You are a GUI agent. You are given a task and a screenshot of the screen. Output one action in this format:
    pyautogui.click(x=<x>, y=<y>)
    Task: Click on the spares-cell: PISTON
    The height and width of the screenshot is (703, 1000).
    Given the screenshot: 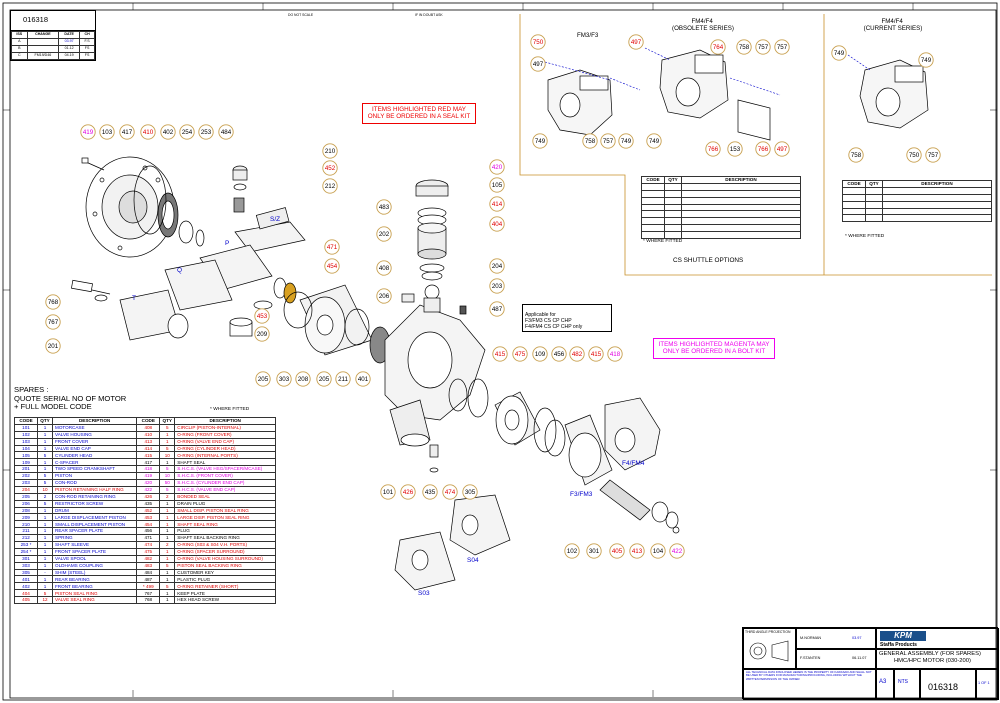 What is the action you would take?
    pyautogui.click(x=94, y=476)
    